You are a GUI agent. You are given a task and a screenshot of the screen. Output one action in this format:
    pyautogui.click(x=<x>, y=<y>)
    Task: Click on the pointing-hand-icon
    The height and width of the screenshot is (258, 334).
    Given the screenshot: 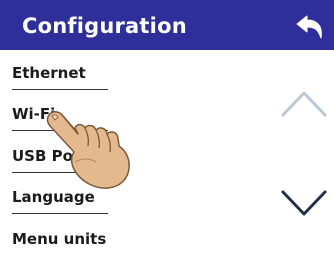 What is the action you would take?
    pyautogui.click(x=88, y=150)
    